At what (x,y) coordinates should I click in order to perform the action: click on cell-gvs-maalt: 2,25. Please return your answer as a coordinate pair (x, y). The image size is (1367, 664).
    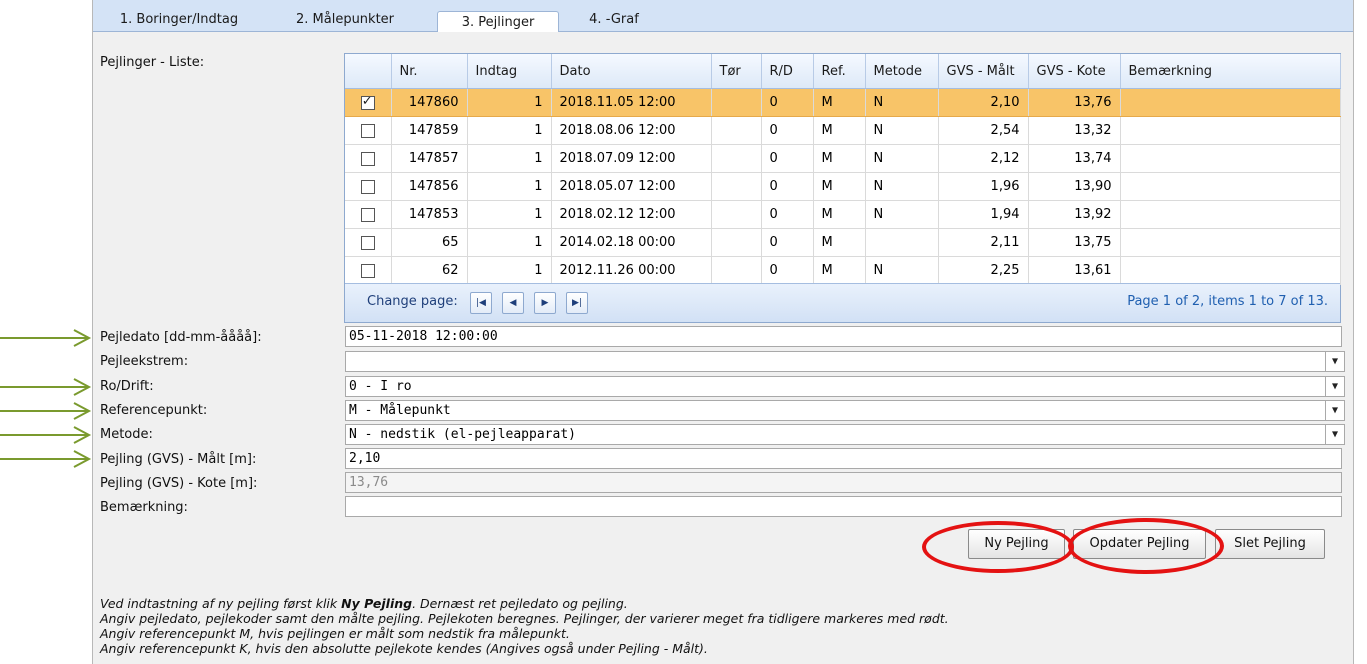
    Looking at the image, I should click on (983, 270).